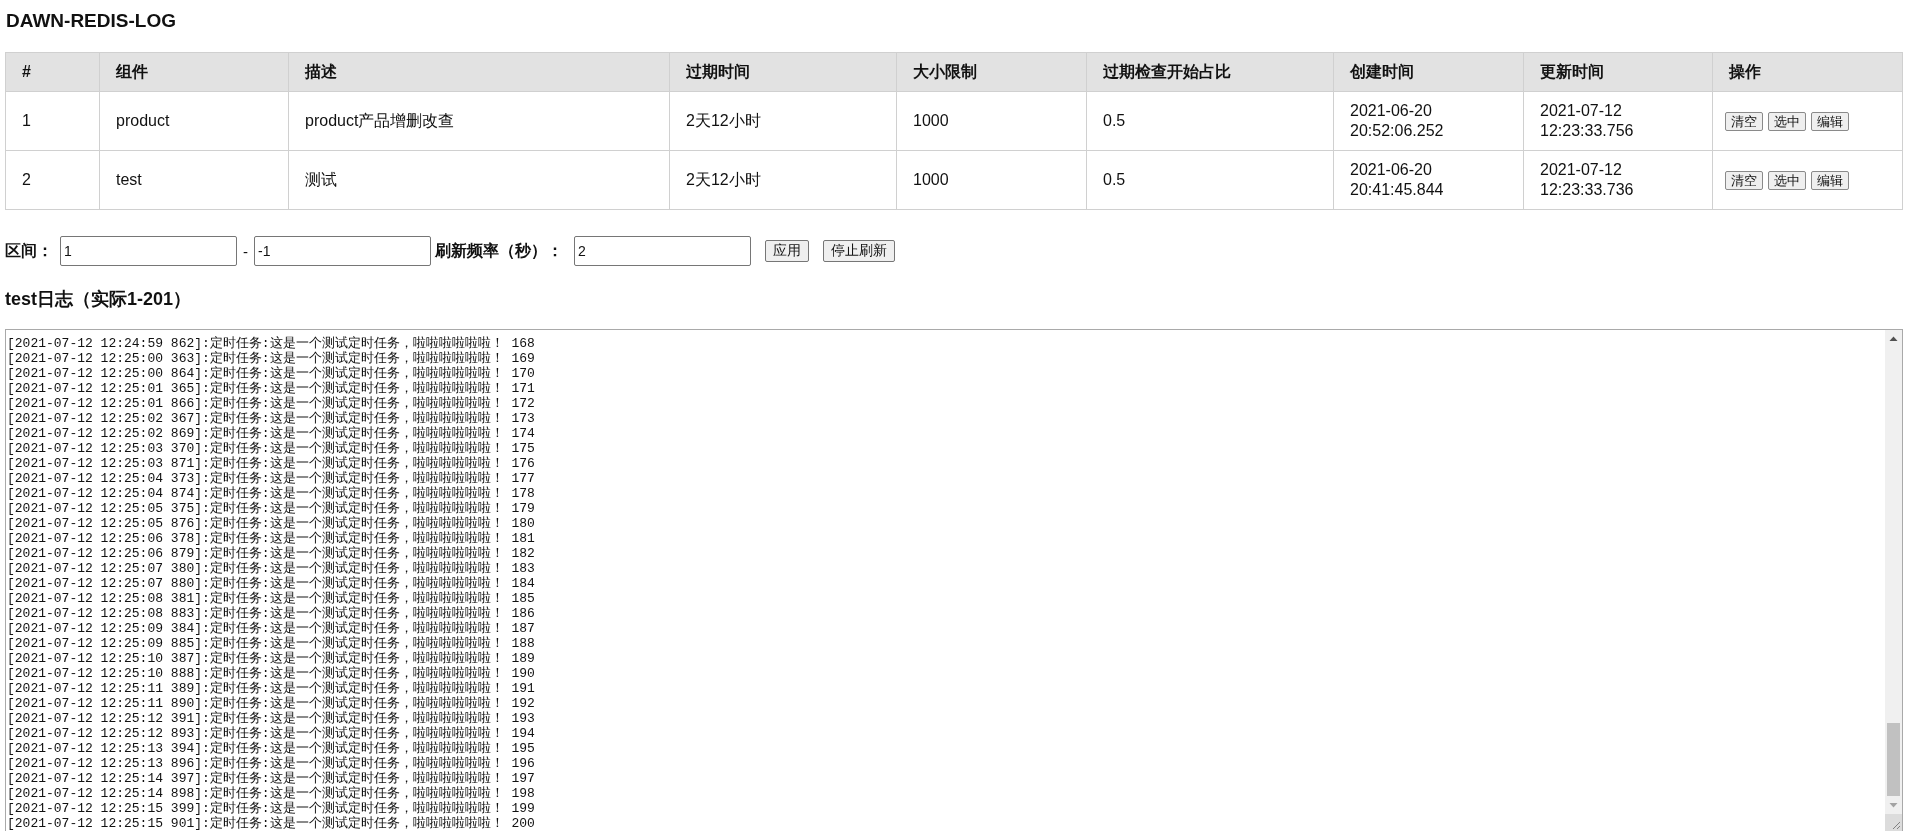 The image size is (1907, 831). I want to click on log-line: [2021-07-12 12:25:08 381]:定时任务:这是一个测试定时任务，啦啦啦啦啦啦！ 185, so click(271, 598).